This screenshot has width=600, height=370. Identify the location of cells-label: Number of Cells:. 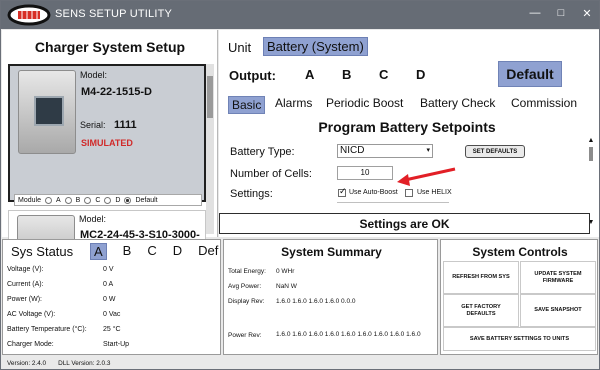
(271, 174).